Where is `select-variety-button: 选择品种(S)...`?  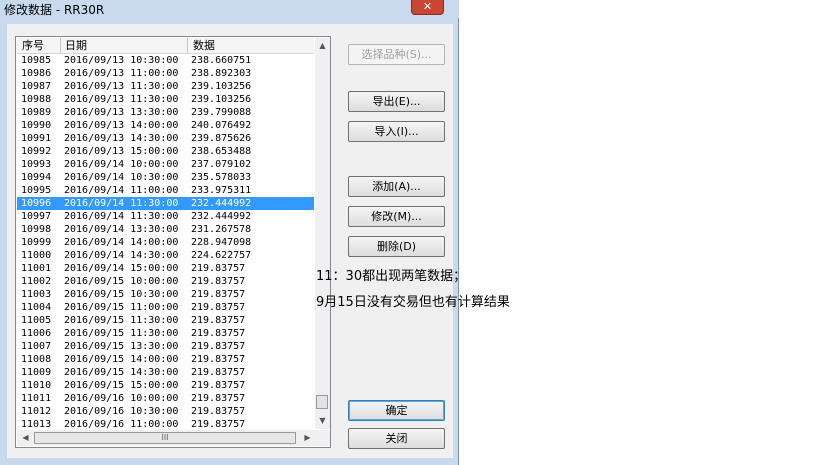 select-variety-button: 选择品种(S)... is located at coordinates (396, 54).